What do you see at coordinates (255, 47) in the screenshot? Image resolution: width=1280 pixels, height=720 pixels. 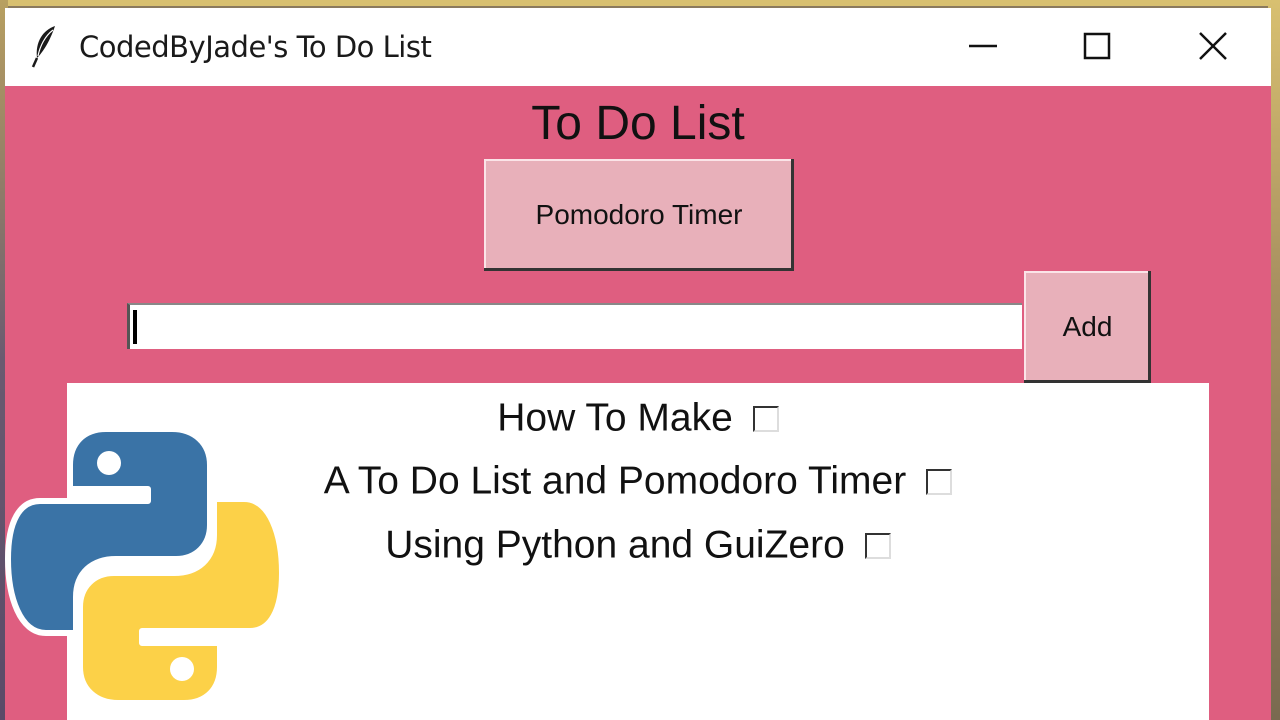 I see `window-title: CodedByJade's To Do List` at bounding box center [255, 47].